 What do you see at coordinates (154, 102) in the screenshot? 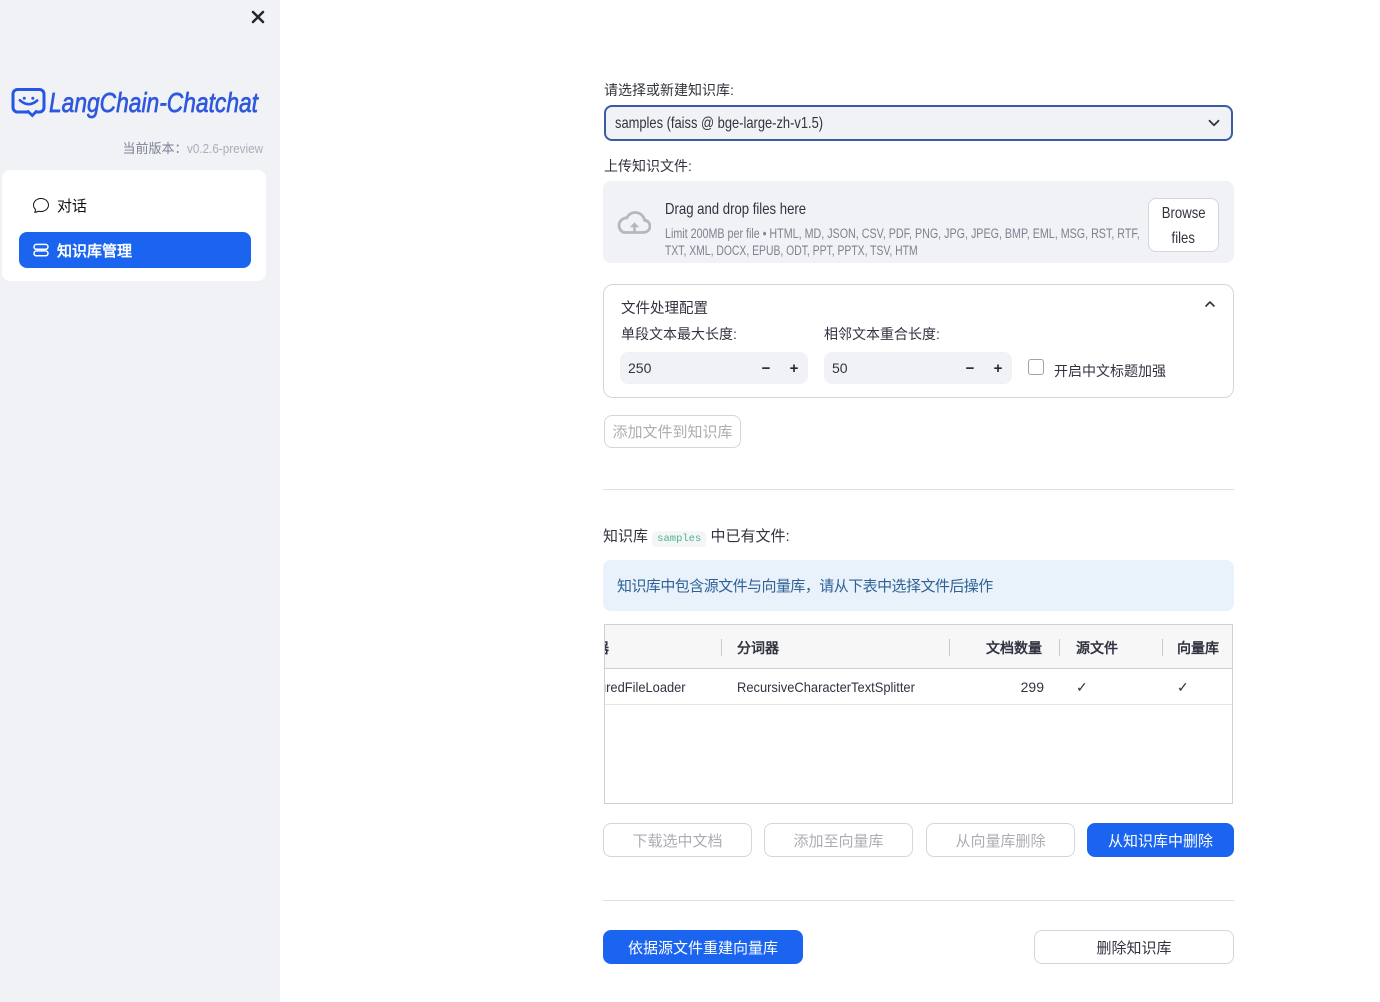
I see `svg-text: LangChain-Chatchat` at bounding box center [154, 102].